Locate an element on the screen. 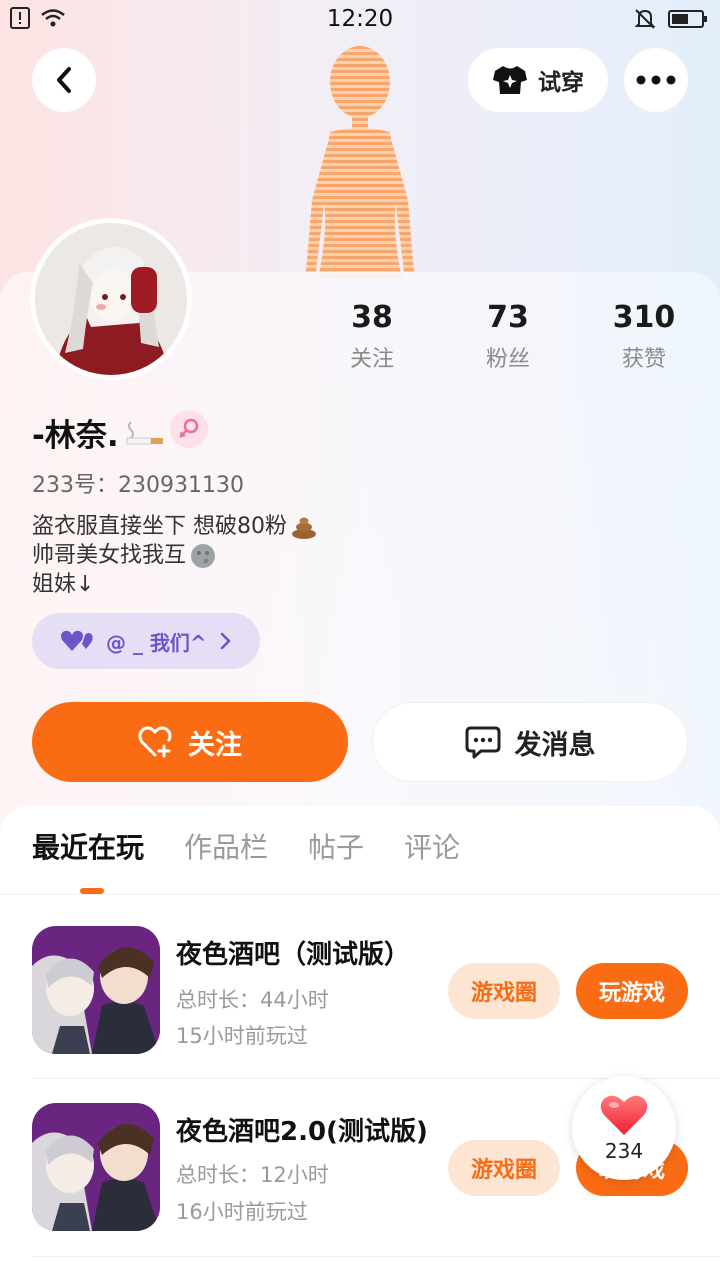 This screenshot has width=720, height=1280. status-bar: 12:20 is located at coordinates (360, 20).